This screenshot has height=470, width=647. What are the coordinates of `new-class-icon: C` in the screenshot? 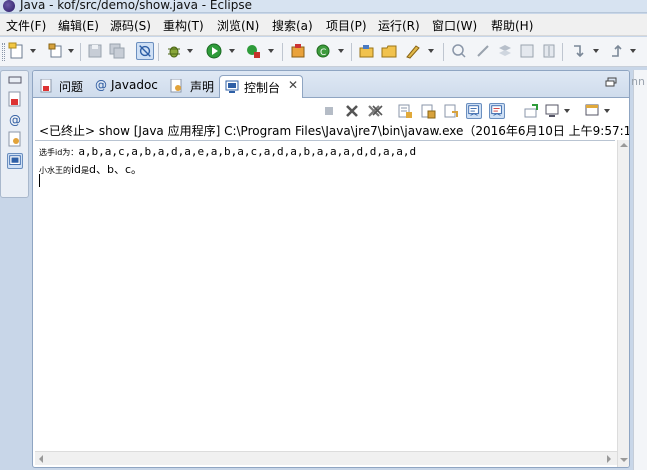 It's located at (323, 51).